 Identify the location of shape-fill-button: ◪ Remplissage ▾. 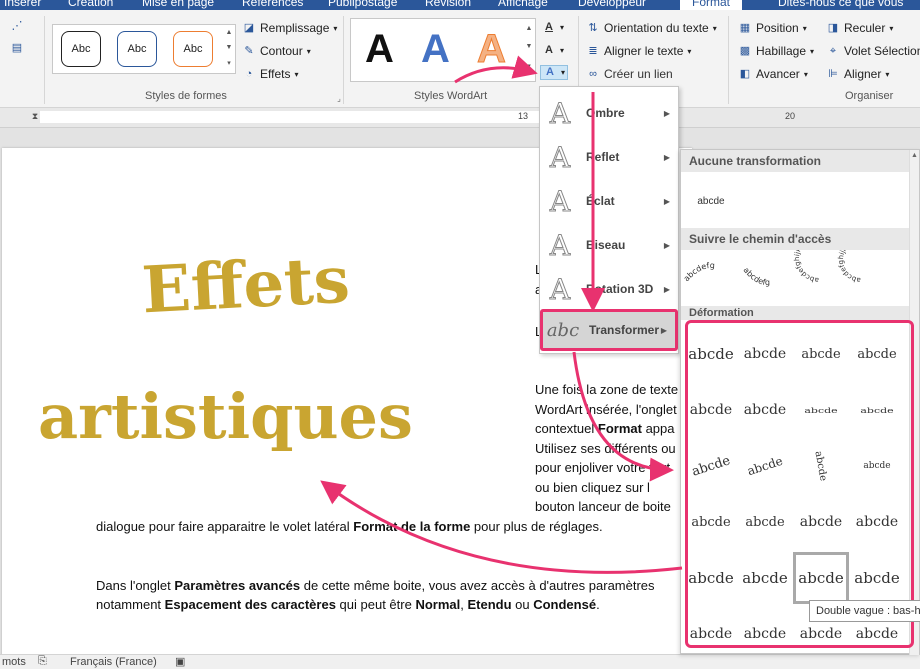
(290, 28).